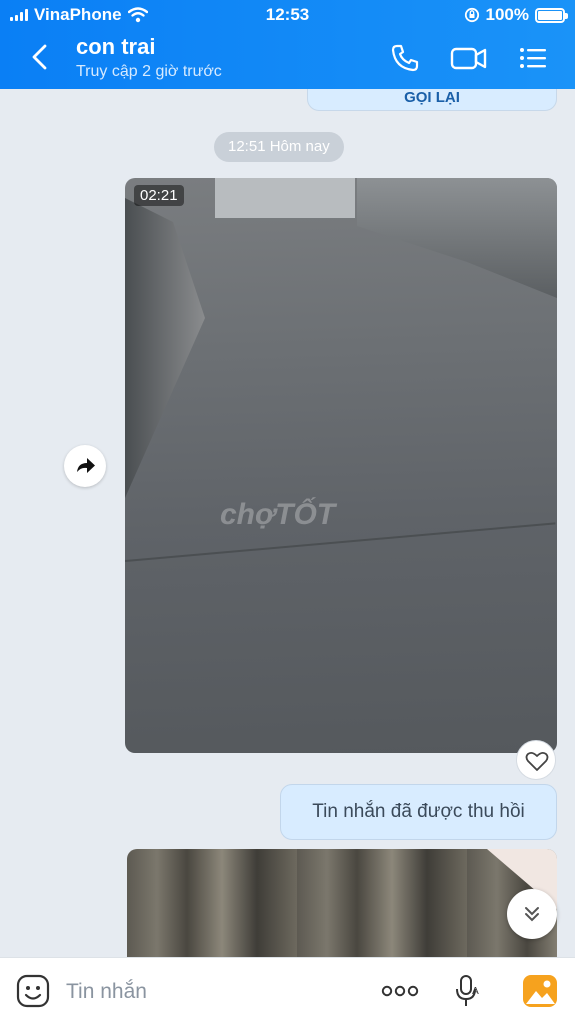  I want to click on video-call-icon, so click(469, 58).